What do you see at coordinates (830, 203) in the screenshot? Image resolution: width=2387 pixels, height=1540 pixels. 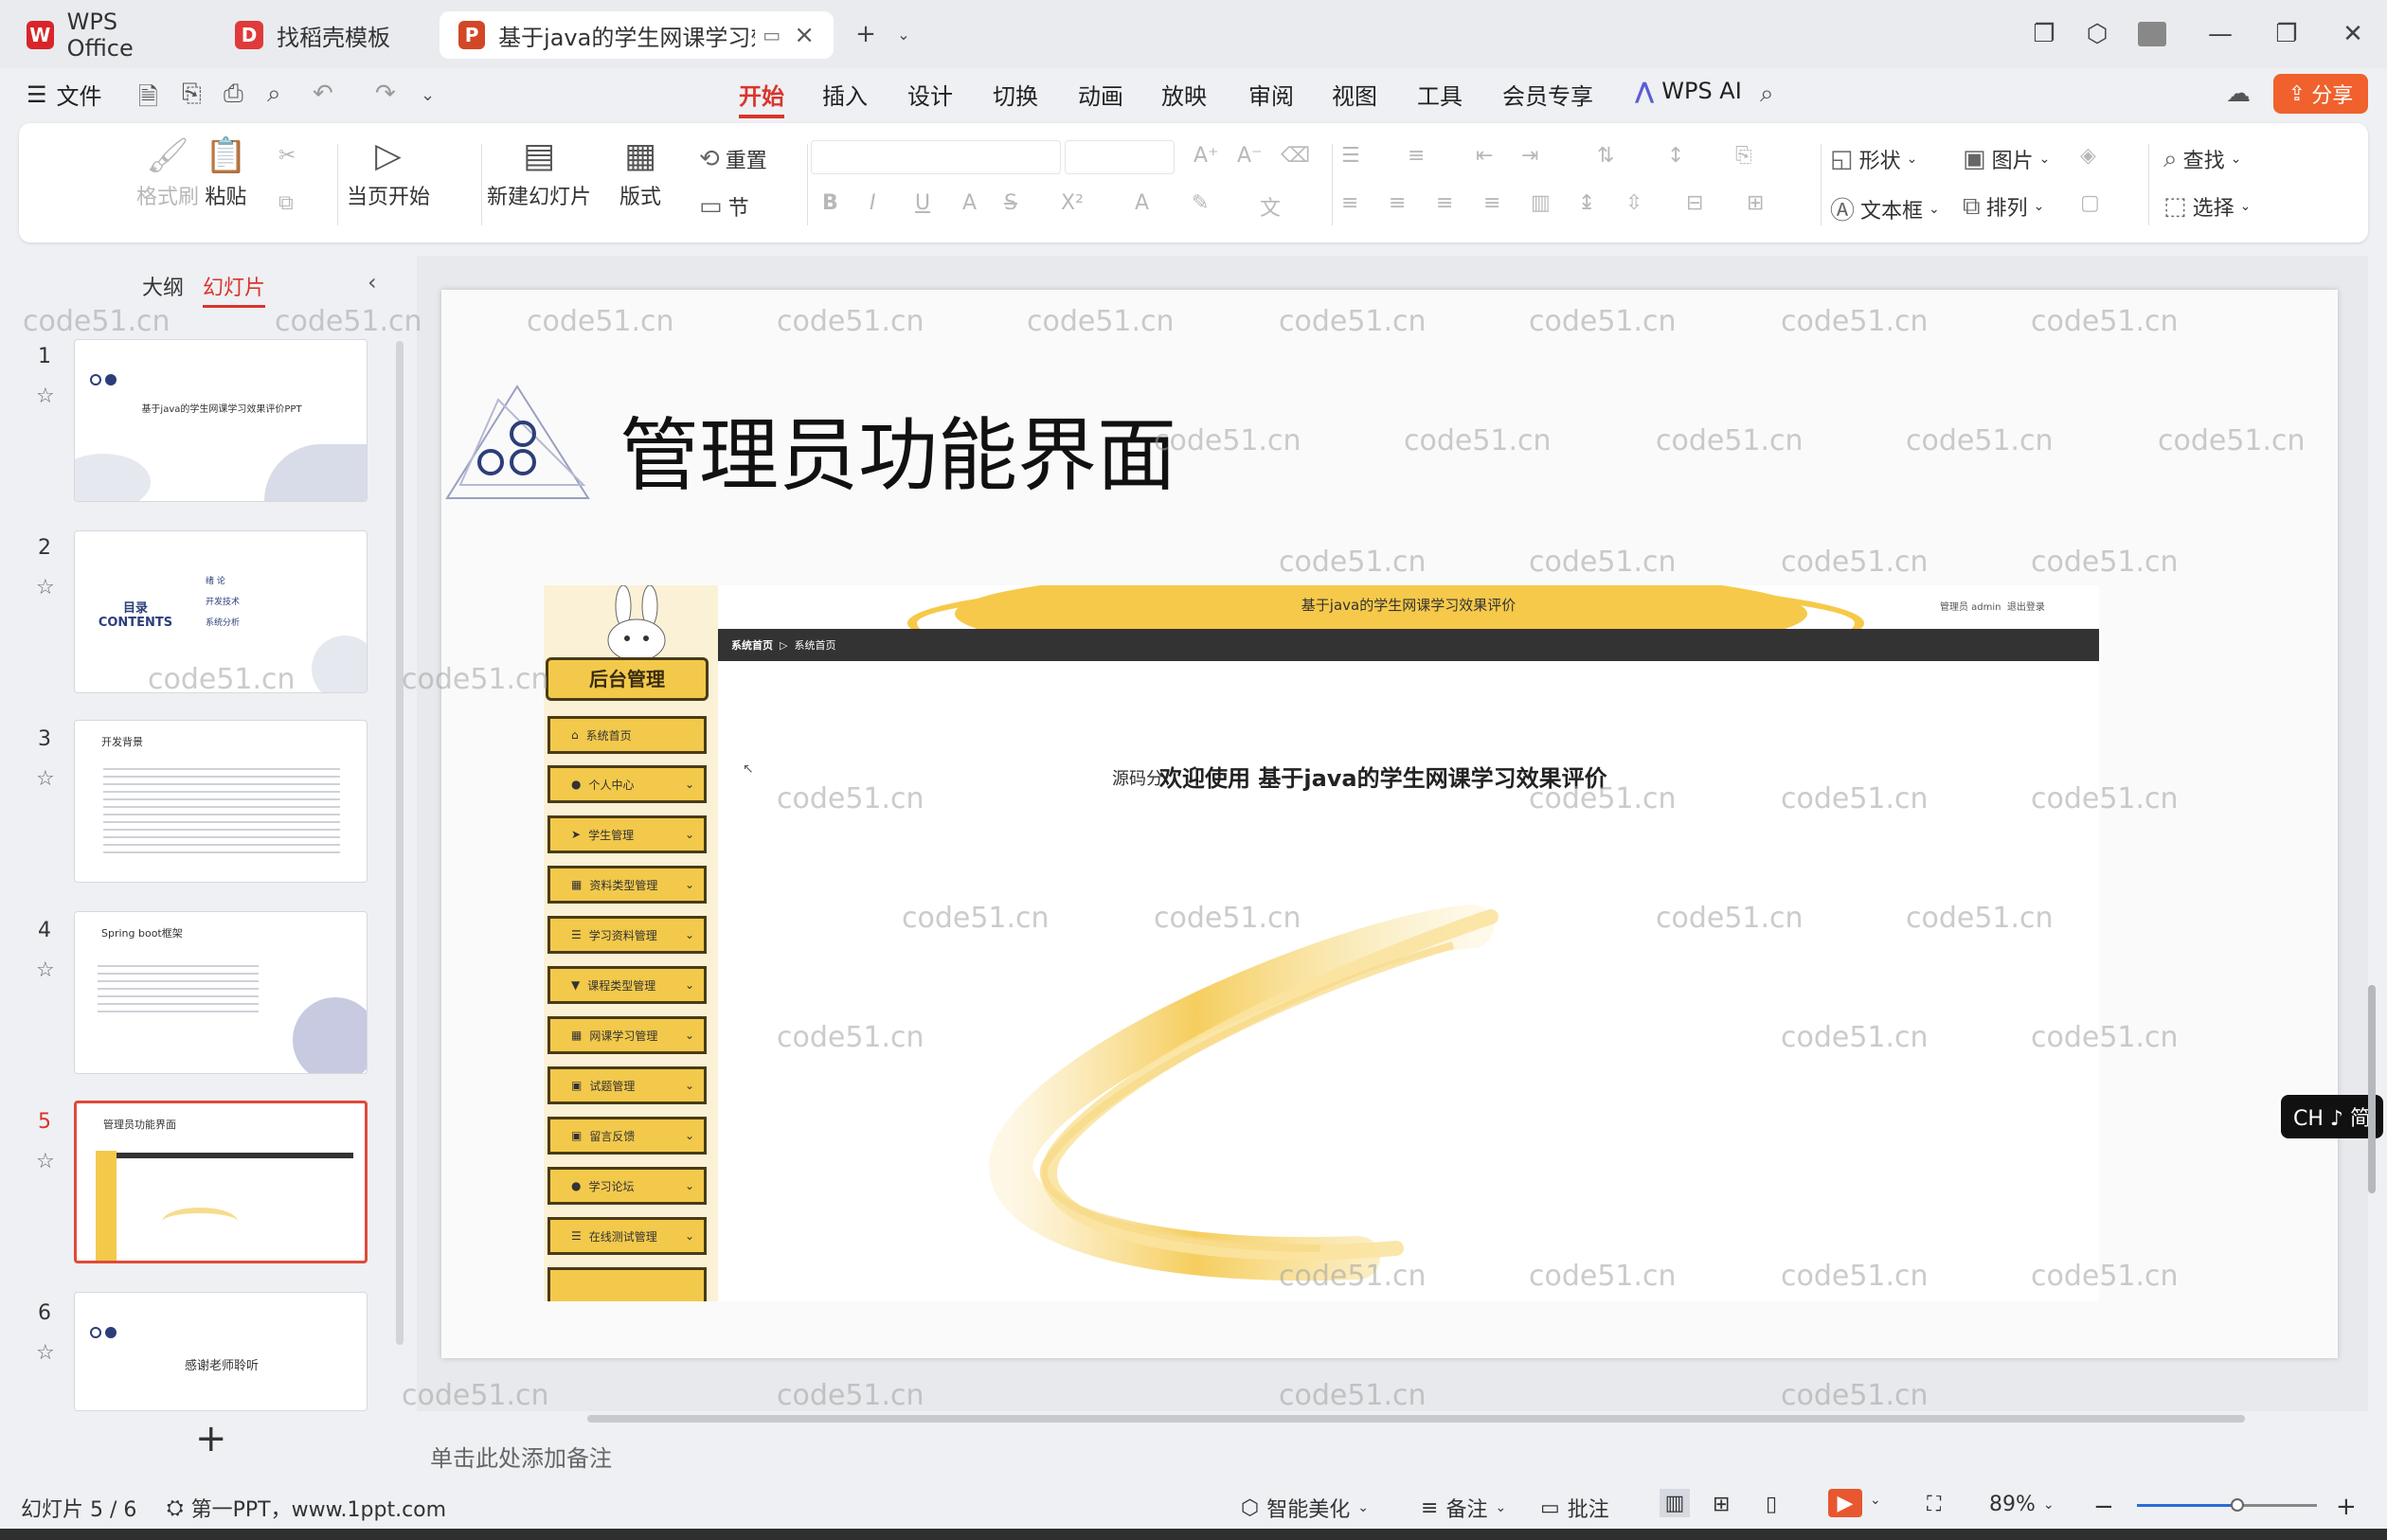 I see `bold-icon: B` at bounding box center [830, 203].